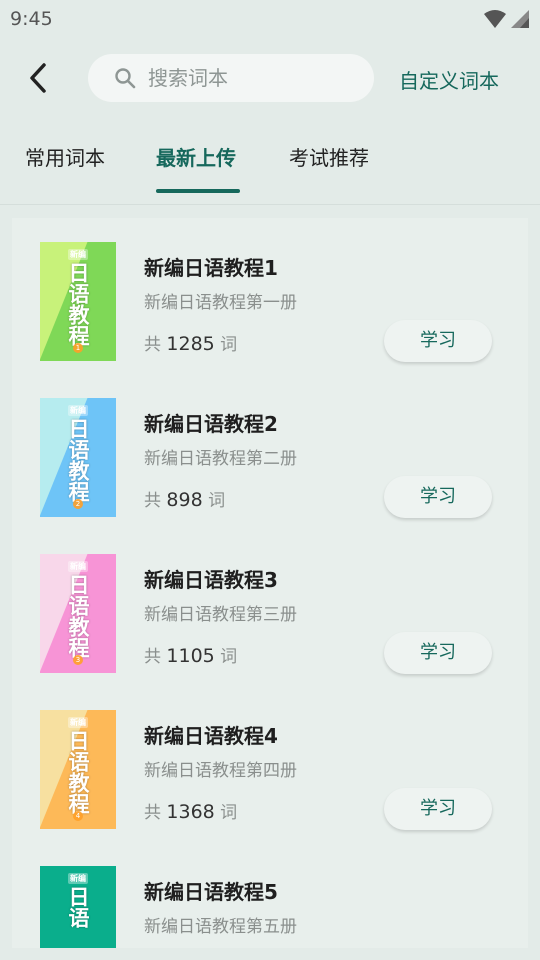 The image size is (540, 960). Describe the element at coordinates (211, 736) in the screenshot. I see `book-title: 新编日语教程4` at that location.